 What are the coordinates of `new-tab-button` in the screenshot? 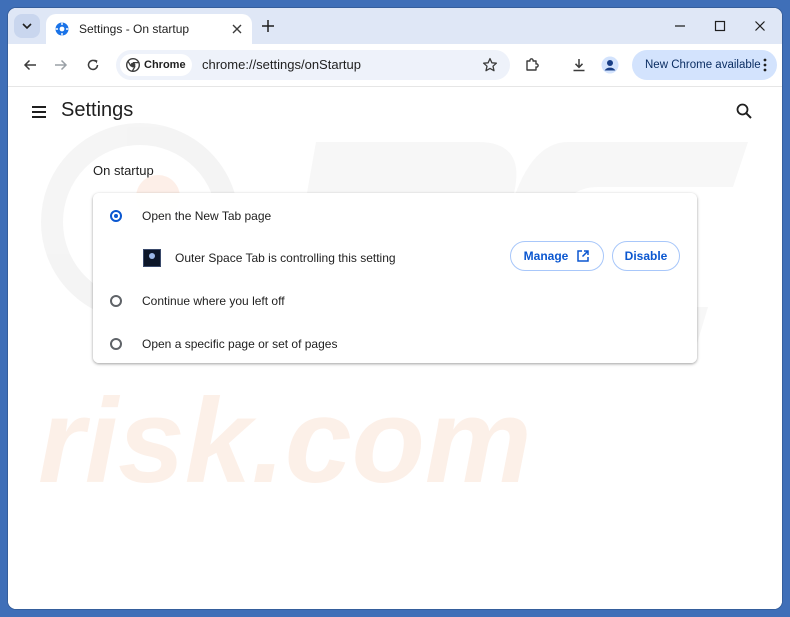 It's located at (268, 26).